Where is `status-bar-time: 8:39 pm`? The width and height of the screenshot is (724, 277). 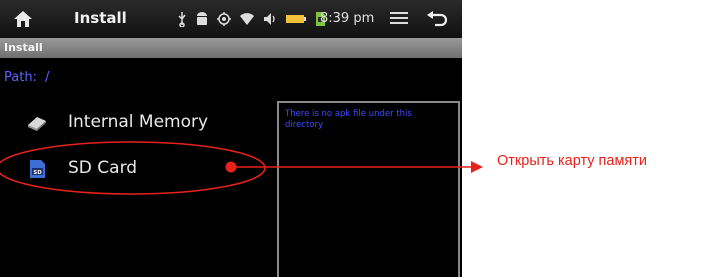
status-bar-time: 8:39 pm is located at coordinates (347, 18).